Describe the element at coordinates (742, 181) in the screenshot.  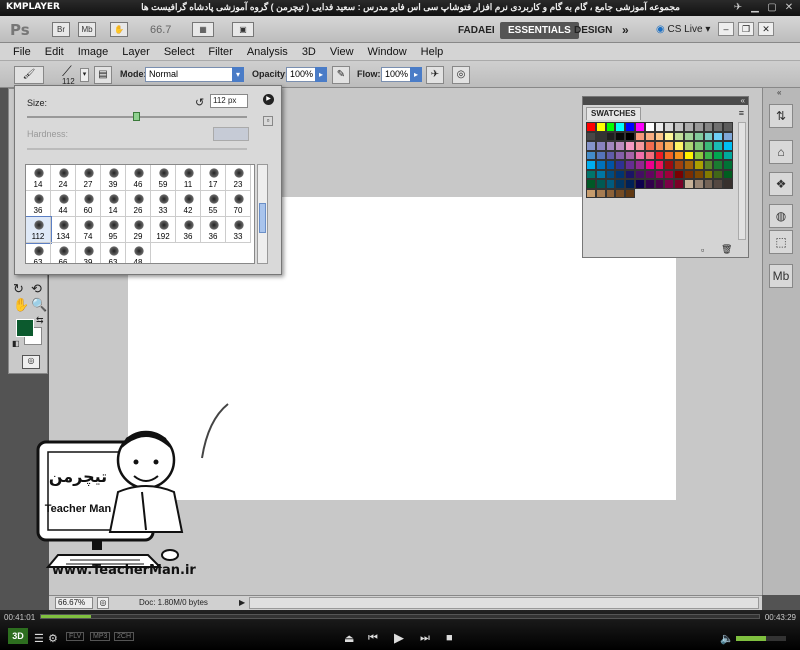
I see `swatches-scrollbar` at that location.